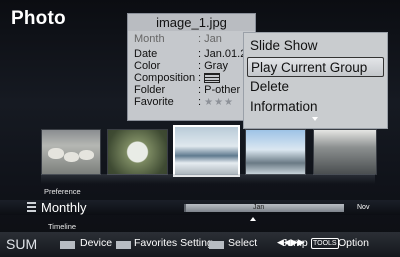  What do you see at coordinates (275, 152) in the screenshot?
I see `thumbnail-mountain` at bounding box center [275, 152].